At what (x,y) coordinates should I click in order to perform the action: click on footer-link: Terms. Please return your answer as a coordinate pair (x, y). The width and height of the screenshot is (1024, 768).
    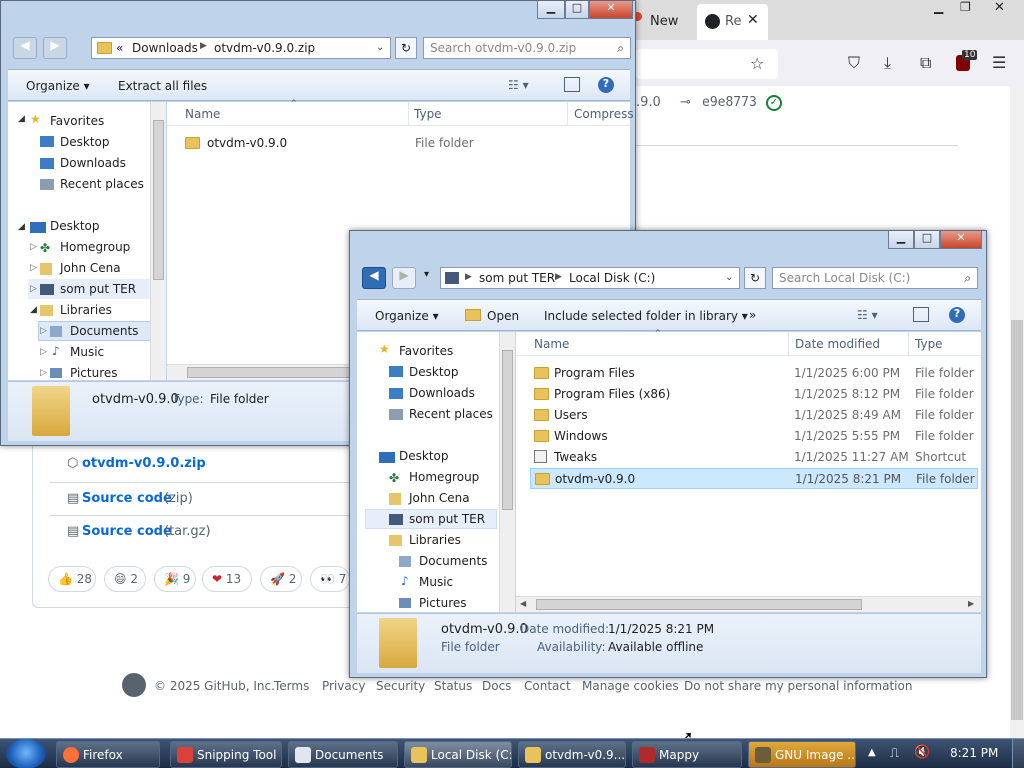
    Looking at the image, I should click on (291, 686).